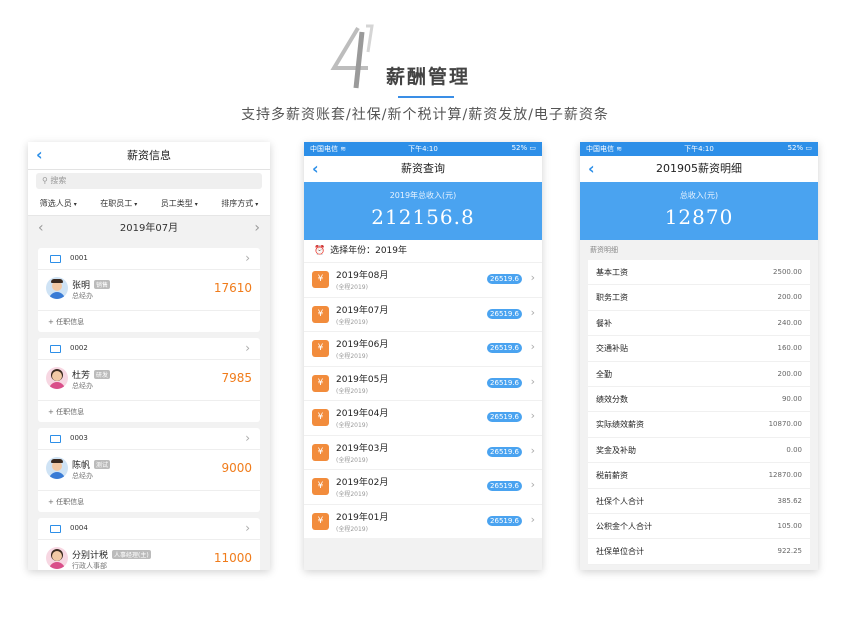  What do you see at coordinates (423, 279) in the screenshot?
I see `list-item: ¥ 2019年08月 (全程2019) 26519.6 ›` at bounding box center [423, 279].